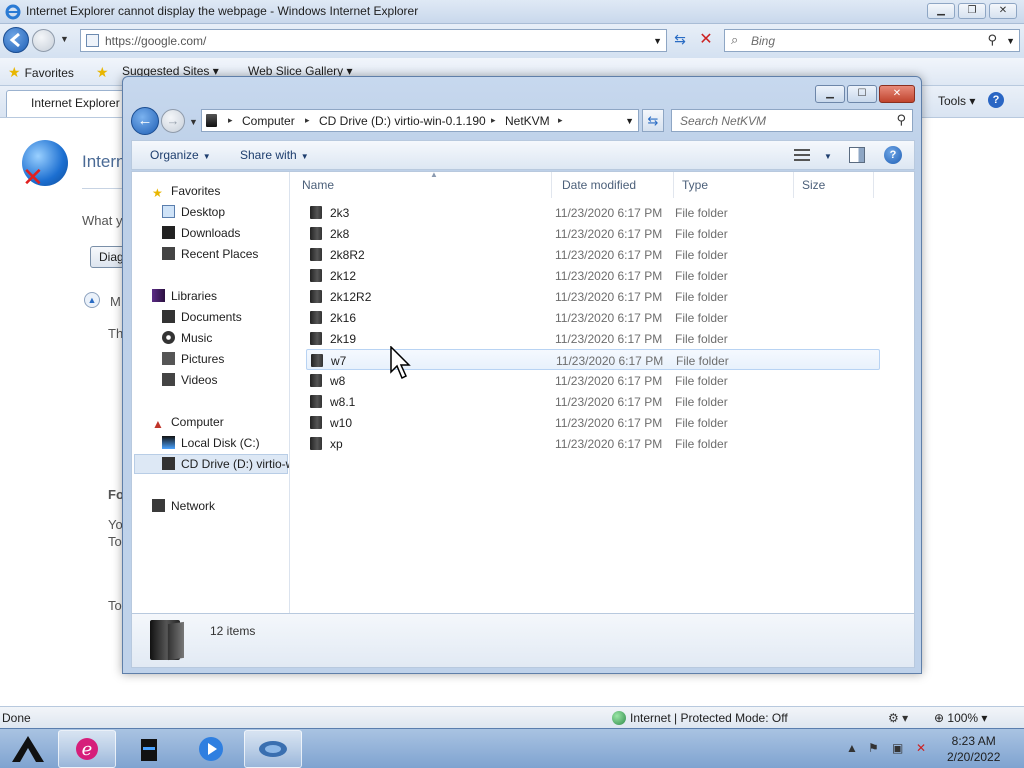 The image size is (1024, 768). I want to click on column-size: Size, so click(834, 185).